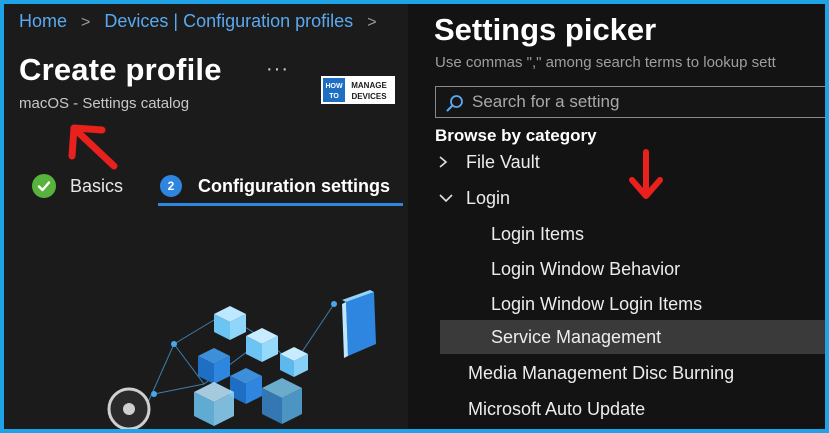  Describe the element at coordinates (334, 96) in the screenshot. I see `logo-text-to: TO` at that location.